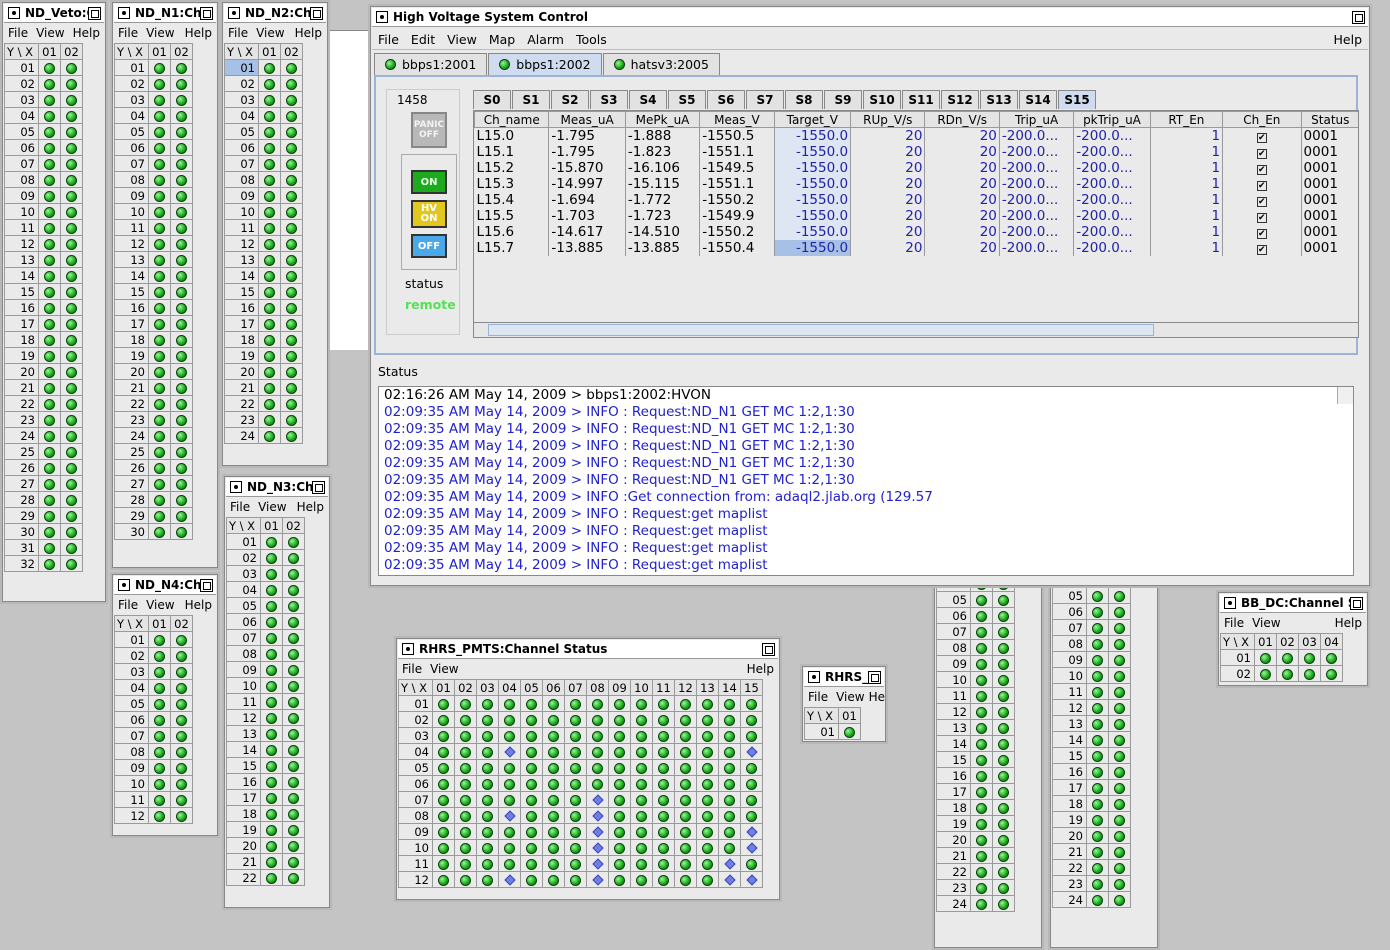 The width and height of the screenshot is (1390, 950). Describe the element at coordinates (198, 33) in the screenshot. I see `menu-help: Help` at that location.